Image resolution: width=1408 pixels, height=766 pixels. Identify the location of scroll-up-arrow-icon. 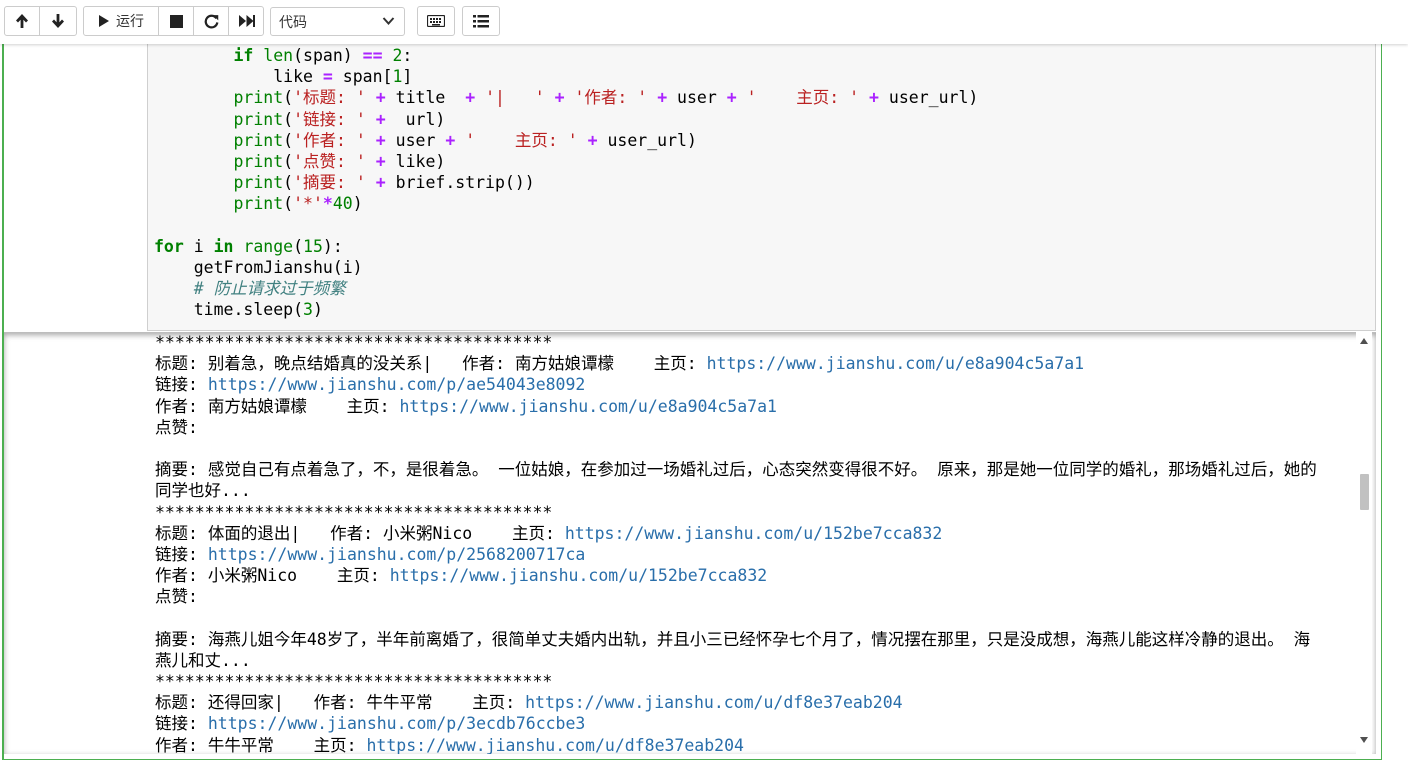
(1364, 341).